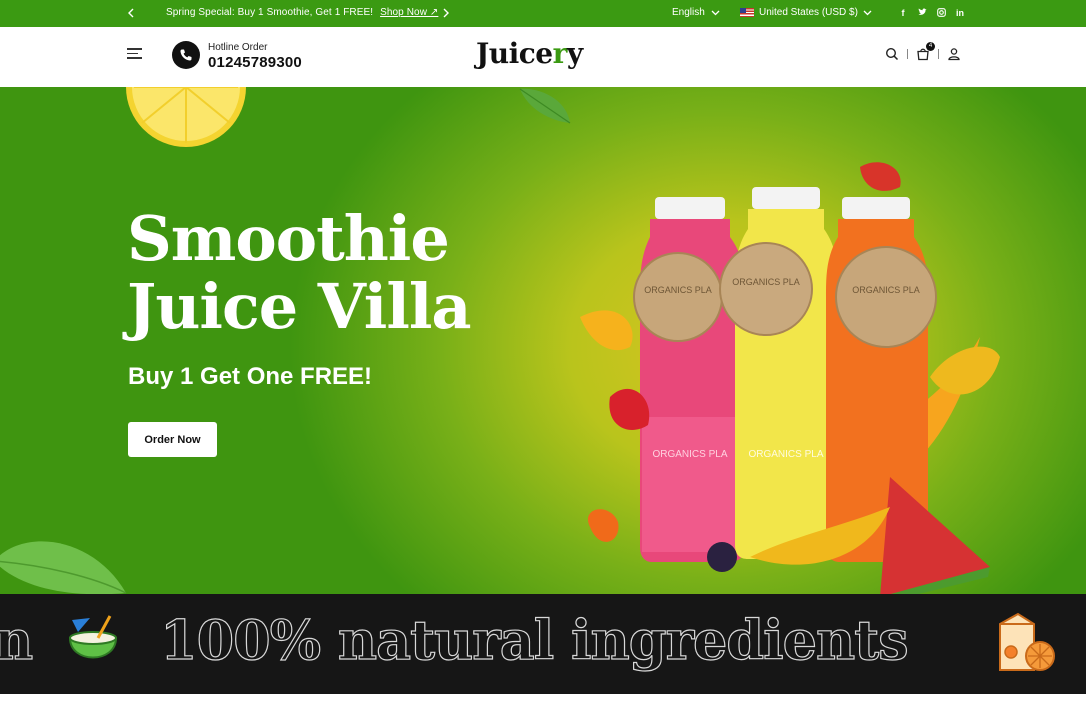 The image size is (1086, 708). I want to click on language-label: English, so click(688, 12).